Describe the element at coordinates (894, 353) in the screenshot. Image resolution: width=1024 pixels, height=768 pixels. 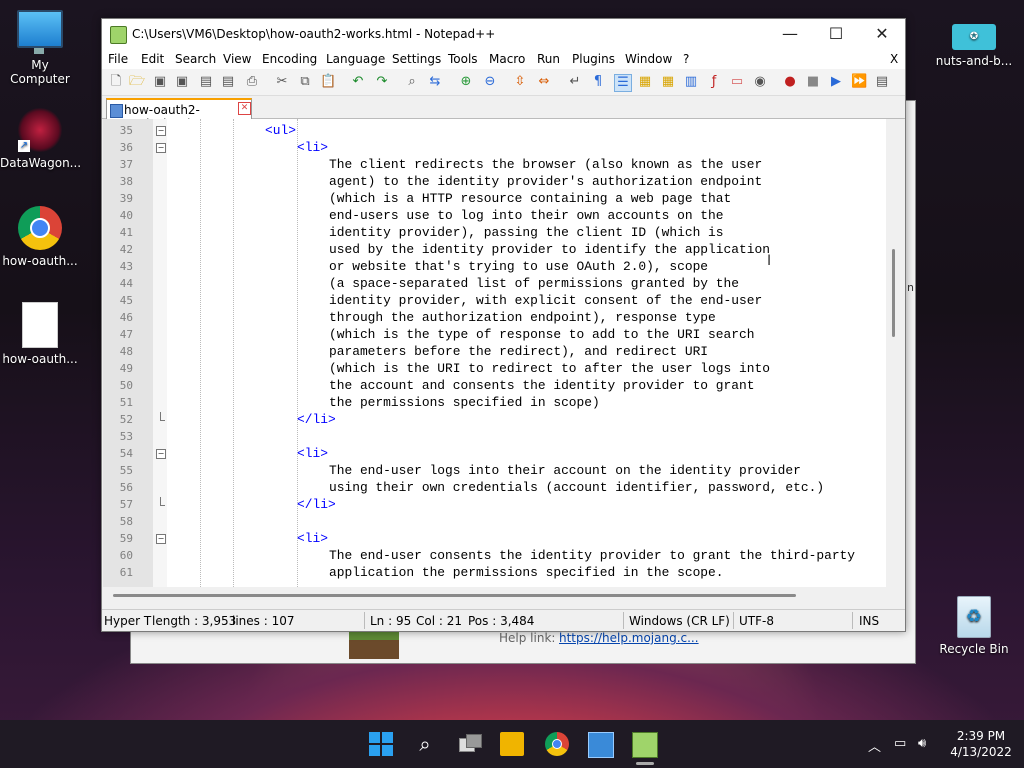
I see `vertical-scrollbar` at that location.